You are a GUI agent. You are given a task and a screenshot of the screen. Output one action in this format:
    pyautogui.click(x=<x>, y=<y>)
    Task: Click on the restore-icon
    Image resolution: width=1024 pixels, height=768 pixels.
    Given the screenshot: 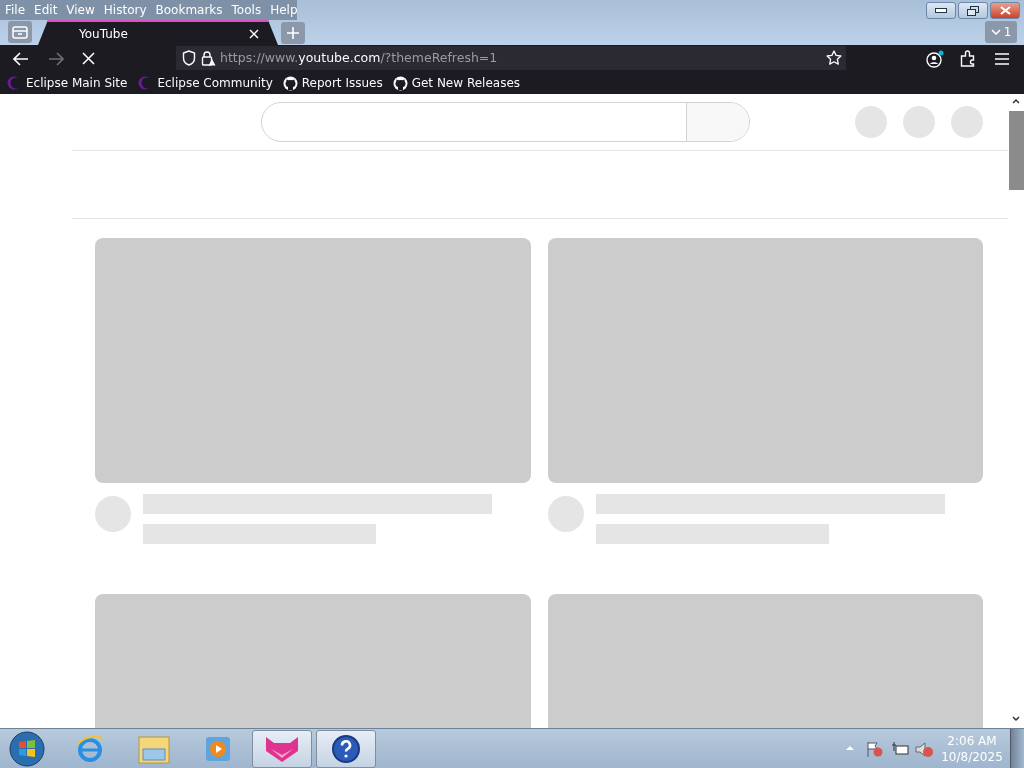 What is the action you would take?
    pyautogui.click(x=973, y=10)
    